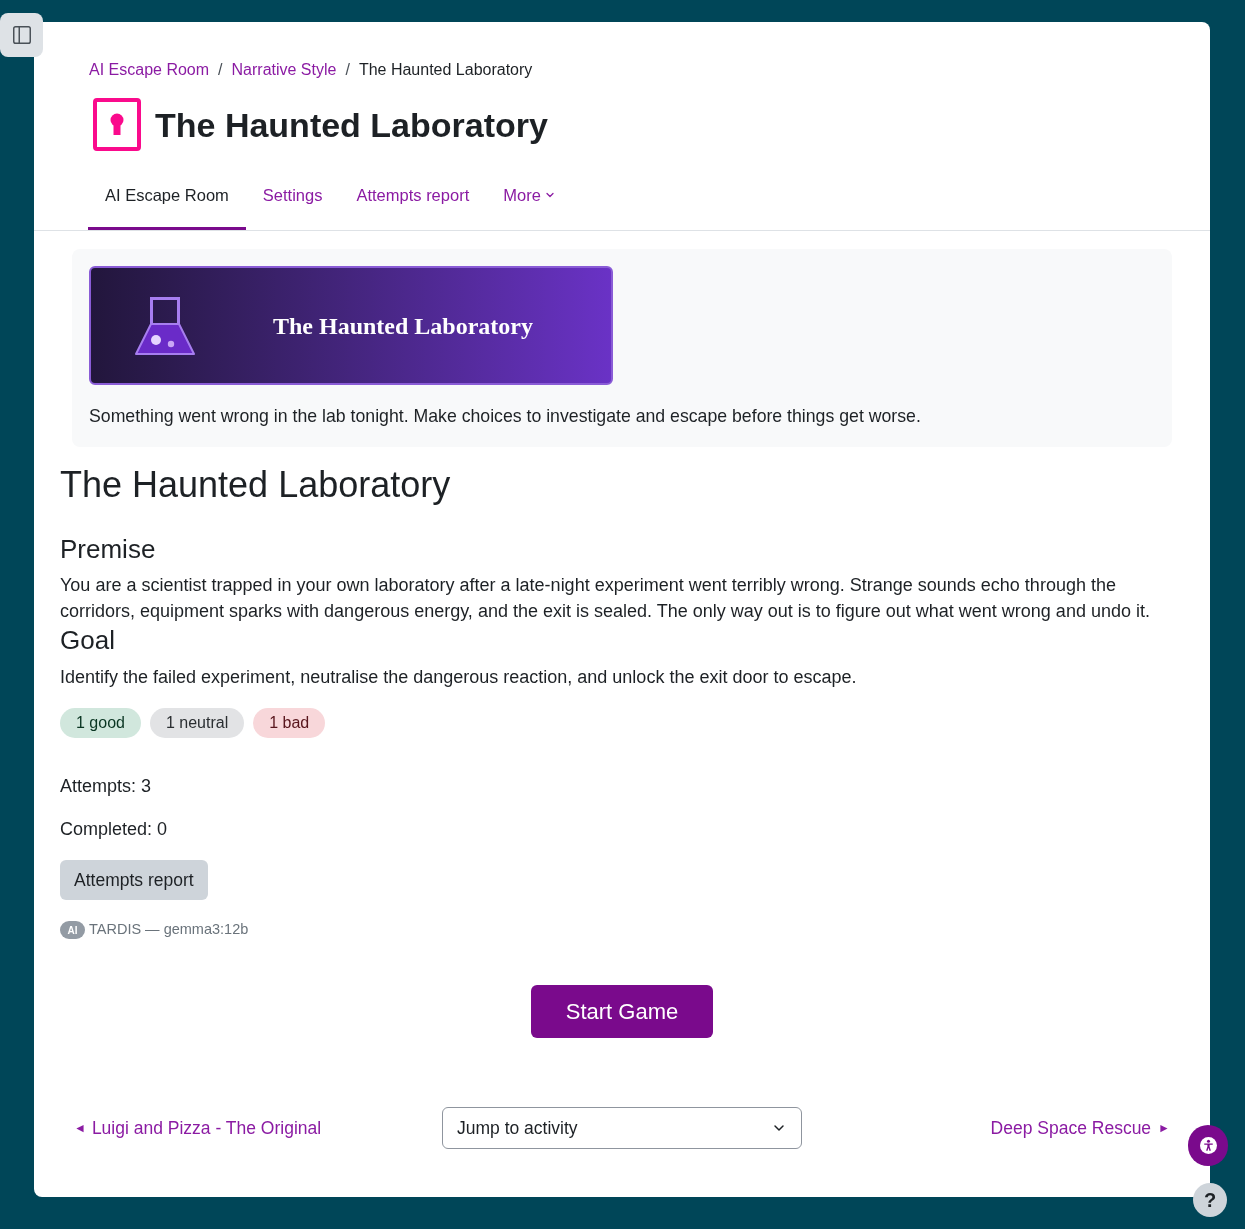 This screenshot has height=1229, width=1245. What do you see at coordinates (605, 598) in the screenshot?
I see `section-text: You are a scientist trapped in your own laboratory after a late-night experiment went terribly wrong. Strange sounds echo through the corridors, equipment sparks with dangerous energy, and the exit is sealed. The only way out is to figure out what went wrong and undo it.` at bounding box center [605, 598].